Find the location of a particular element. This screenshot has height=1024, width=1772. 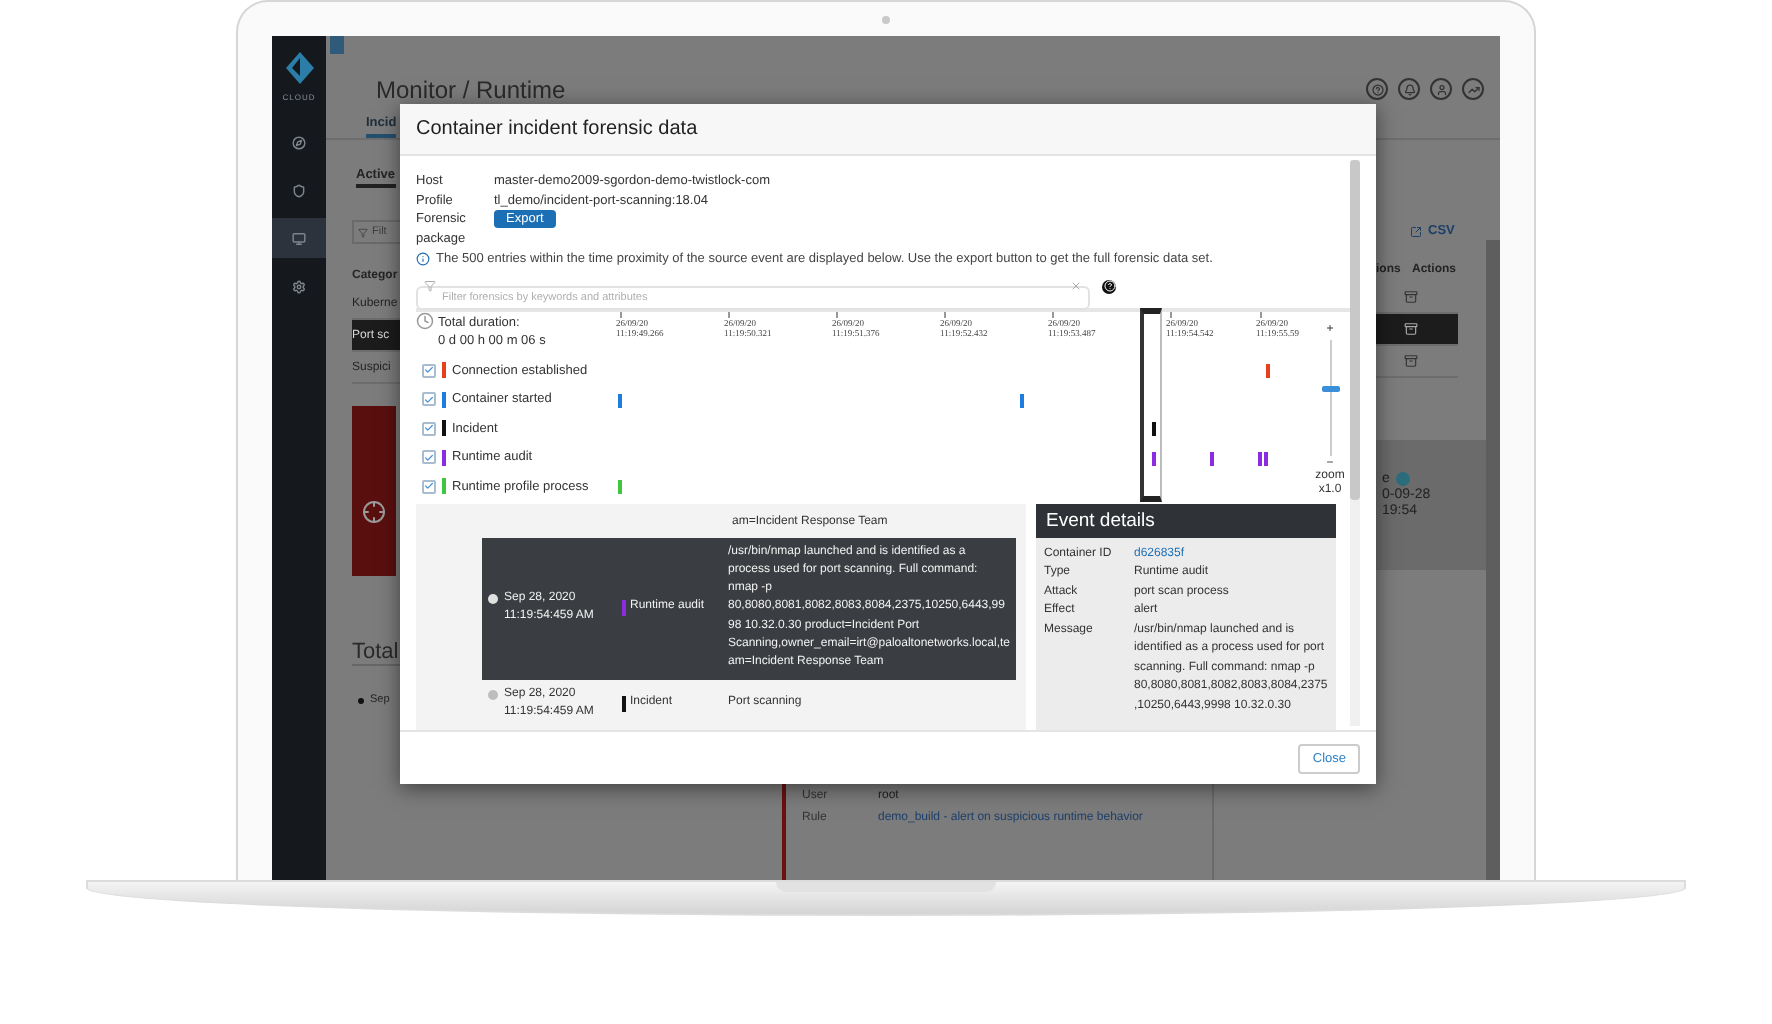

monitor-icon is located at coordinates (299, 238).